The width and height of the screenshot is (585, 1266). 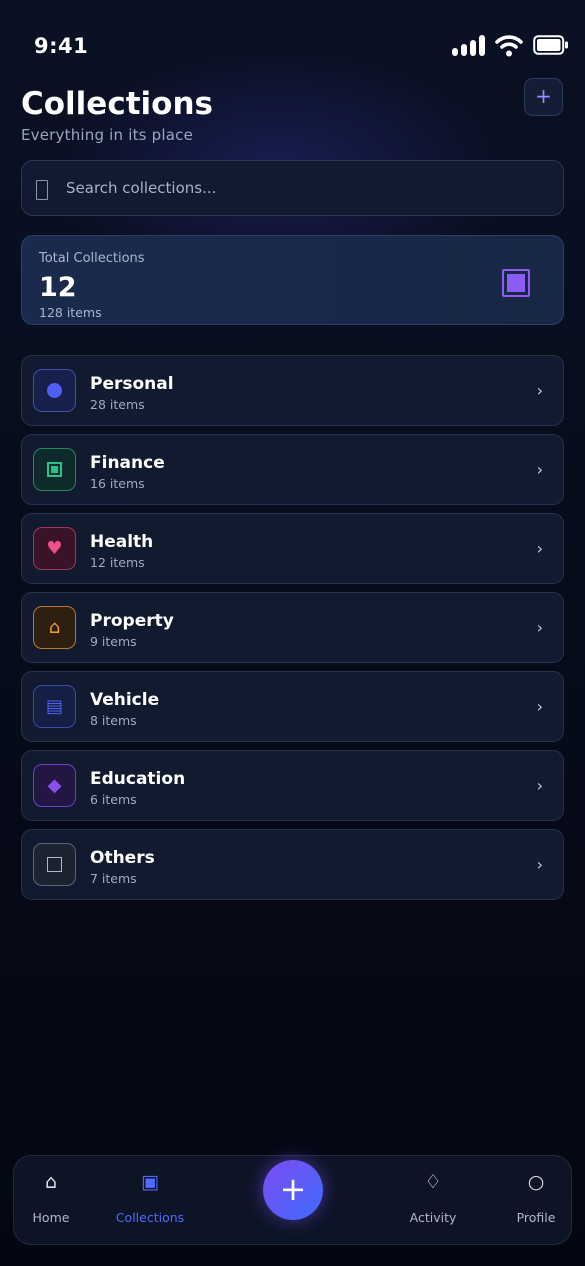 I want to click on collection-title: Vehicle, so click(x=125, y=700).